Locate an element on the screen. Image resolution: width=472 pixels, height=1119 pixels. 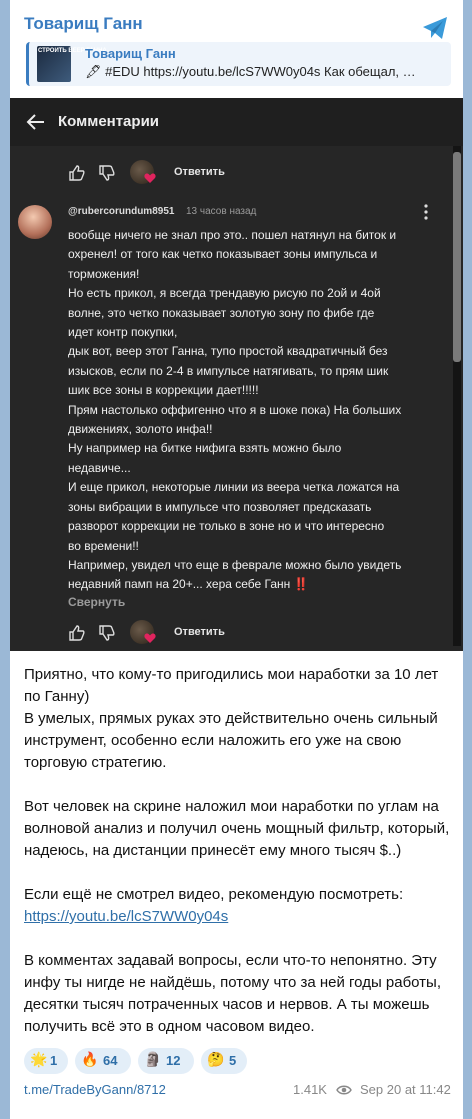
screenshot-topbar: Комментарии is located at coordinates (236, 122).